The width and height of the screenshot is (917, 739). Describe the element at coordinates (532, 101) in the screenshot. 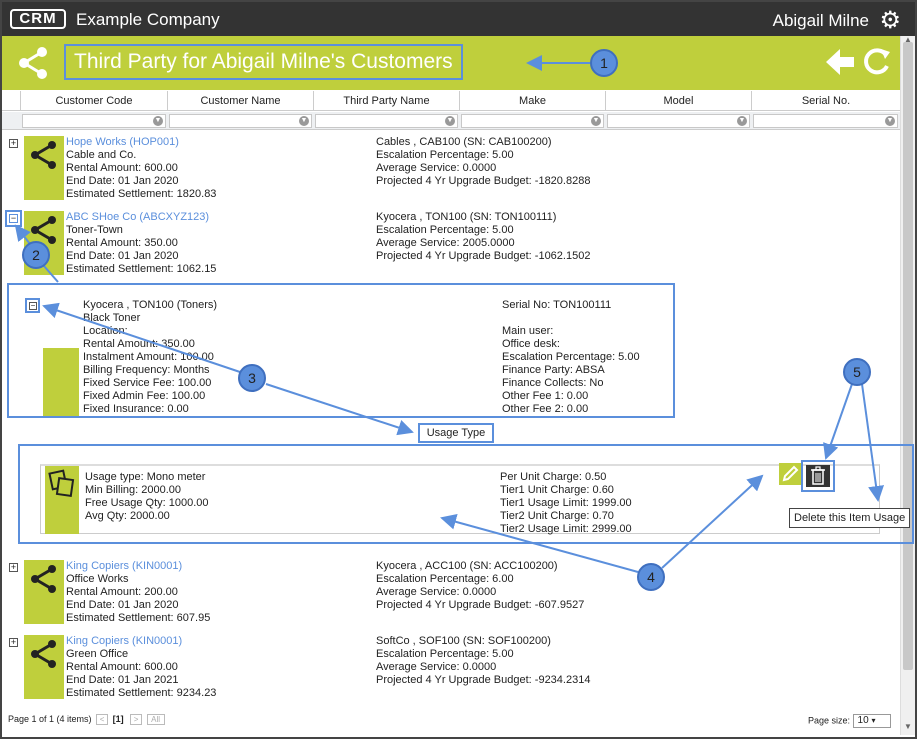

I see `column-header-make: Make` at that location.